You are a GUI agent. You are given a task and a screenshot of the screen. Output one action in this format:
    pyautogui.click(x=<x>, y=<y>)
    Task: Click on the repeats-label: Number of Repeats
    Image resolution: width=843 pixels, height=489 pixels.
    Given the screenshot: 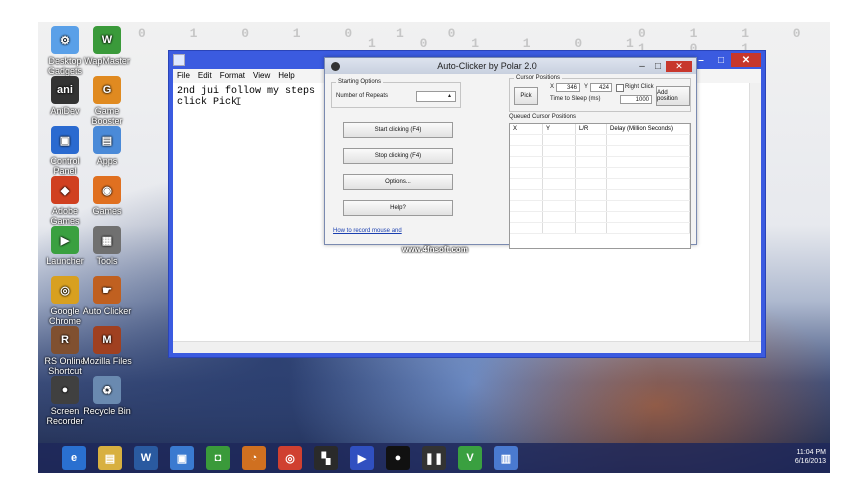 What is the action you would take?
    pyautogui.click(x=362, y=96)
    